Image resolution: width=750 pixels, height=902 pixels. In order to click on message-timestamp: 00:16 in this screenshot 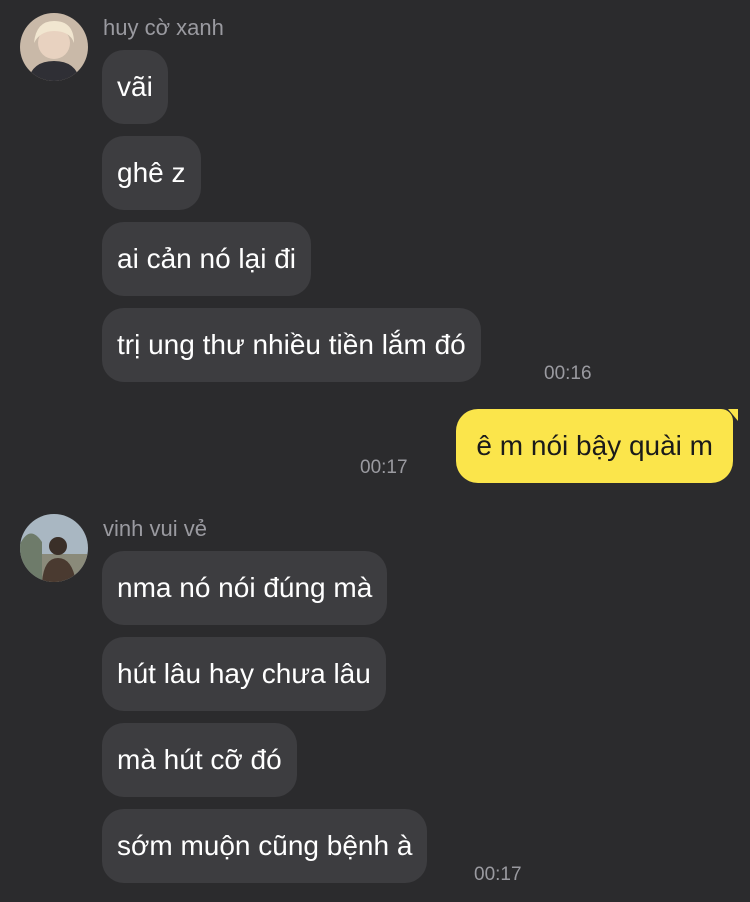, I will do `click(568, 373)`.